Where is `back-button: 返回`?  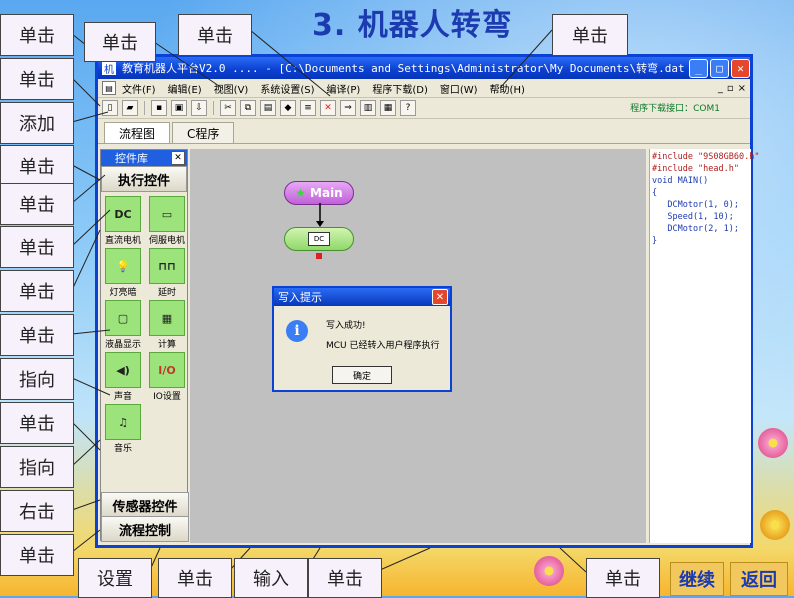
back-button: 返回 is located at coordinates (759, 579).